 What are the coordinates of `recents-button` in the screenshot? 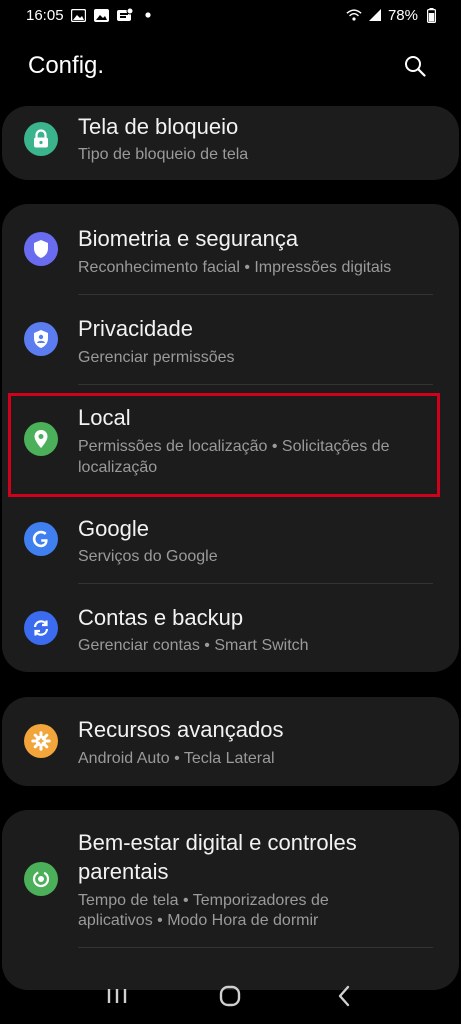 It's located at (117, 996).